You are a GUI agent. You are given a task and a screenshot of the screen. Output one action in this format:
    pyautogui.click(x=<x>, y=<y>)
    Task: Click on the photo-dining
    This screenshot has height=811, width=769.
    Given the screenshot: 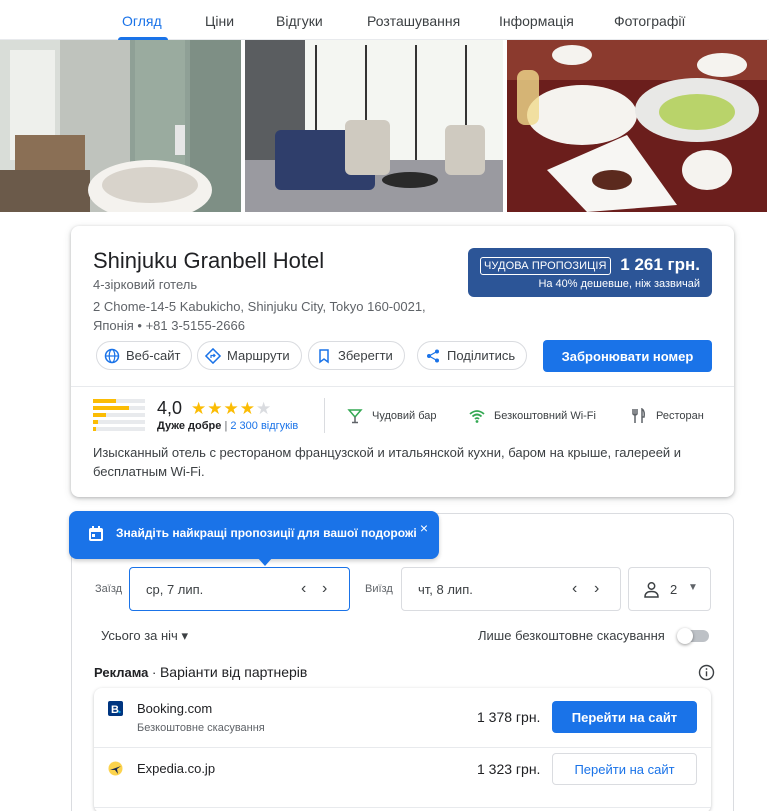 What is the action you would take?
    pyautogui.click(x=637, y=126)
    